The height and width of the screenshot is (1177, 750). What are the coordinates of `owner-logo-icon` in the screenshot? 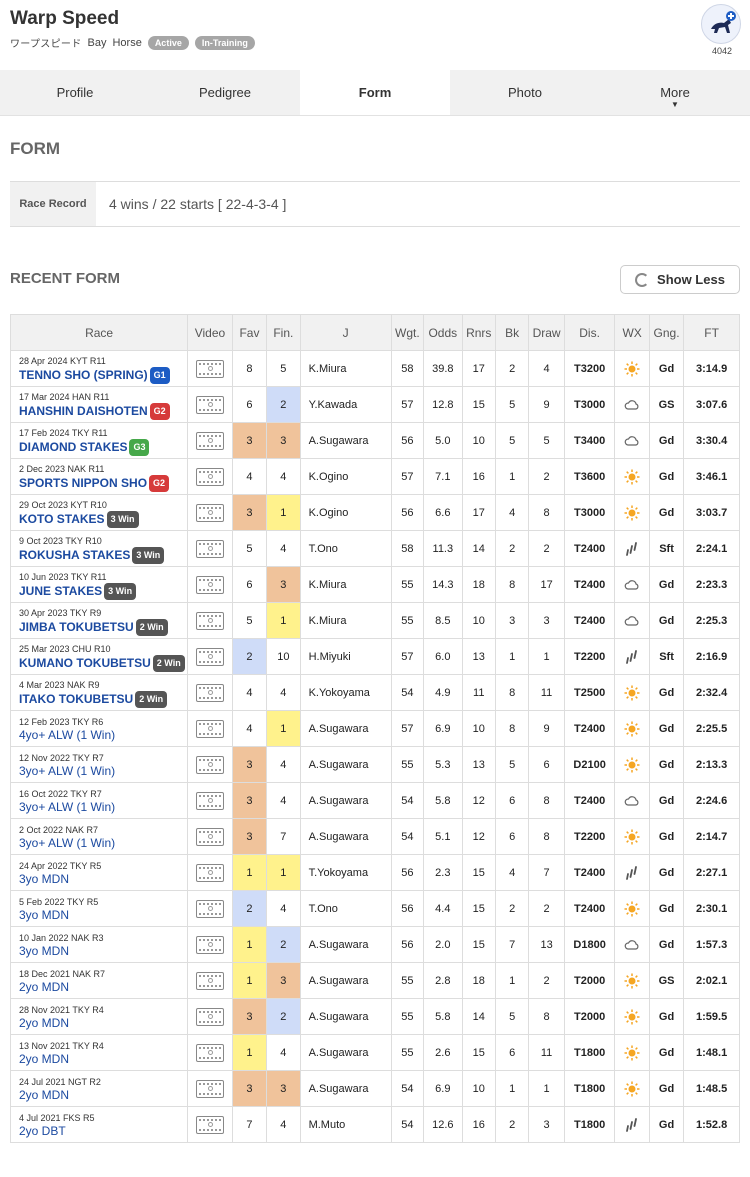 It's located at (721, 24).